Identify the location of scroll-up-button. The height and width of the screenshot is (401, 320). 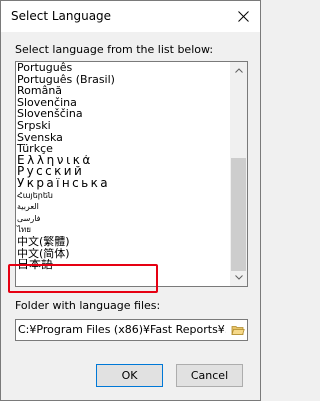
(238, 70).